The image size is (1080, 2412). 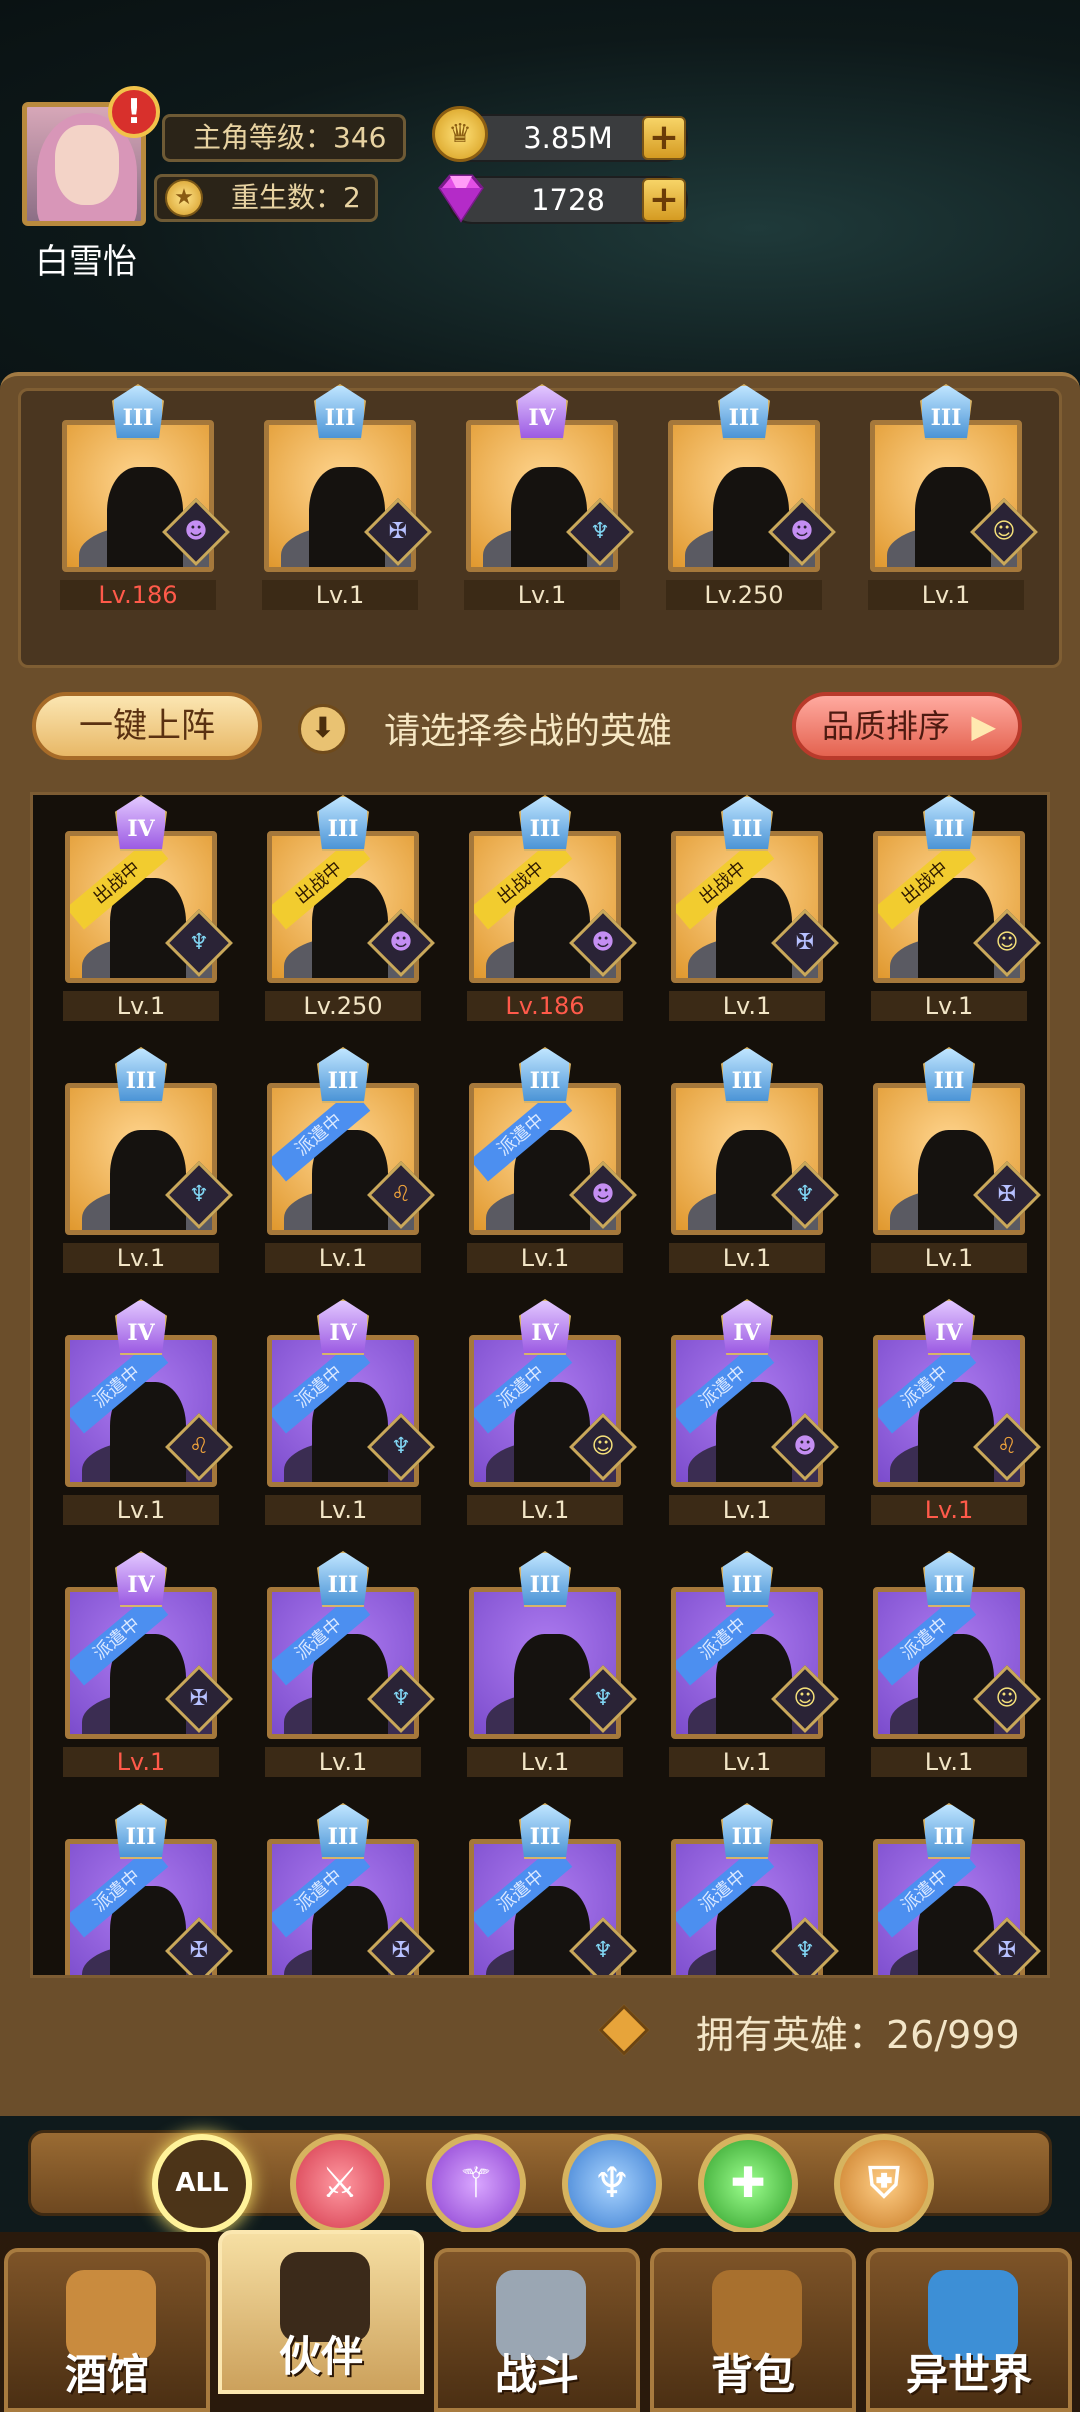 What do you see at coordinates (323, 729) in the screenshot?
I see `download-arrow-icon: ⬇` at bounding box center [323, 729].